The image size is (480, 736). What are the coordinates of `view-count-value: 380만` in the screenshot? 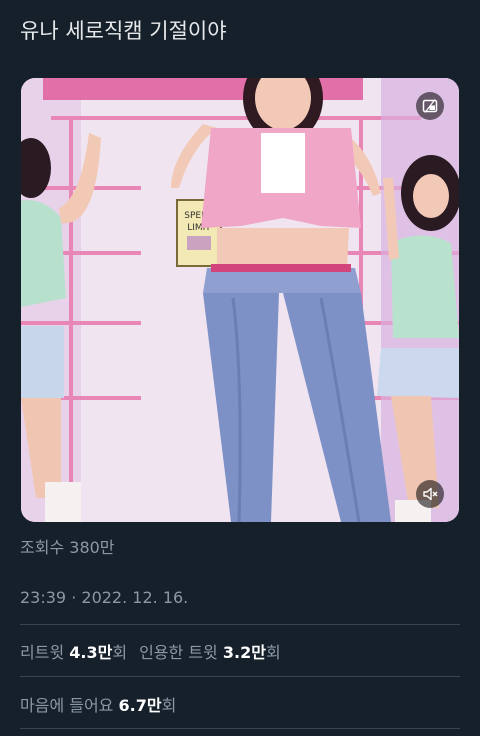 It's located at (92, 547).